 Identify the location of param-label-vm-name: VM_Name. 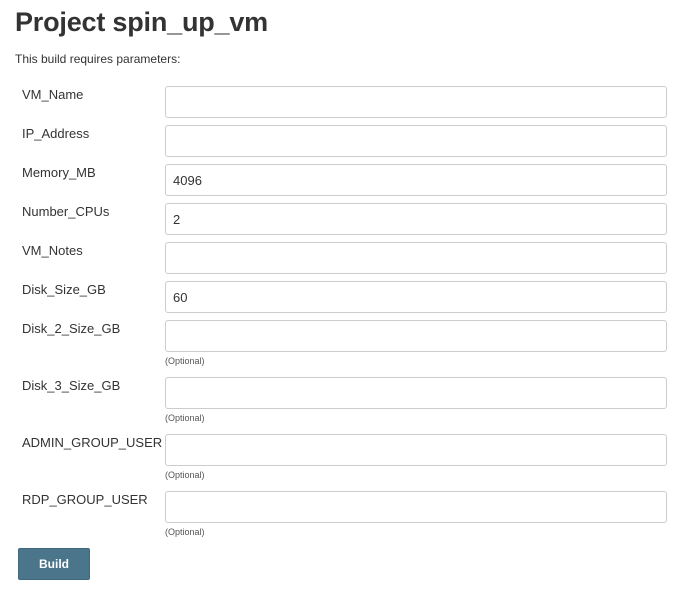
(53, 94).